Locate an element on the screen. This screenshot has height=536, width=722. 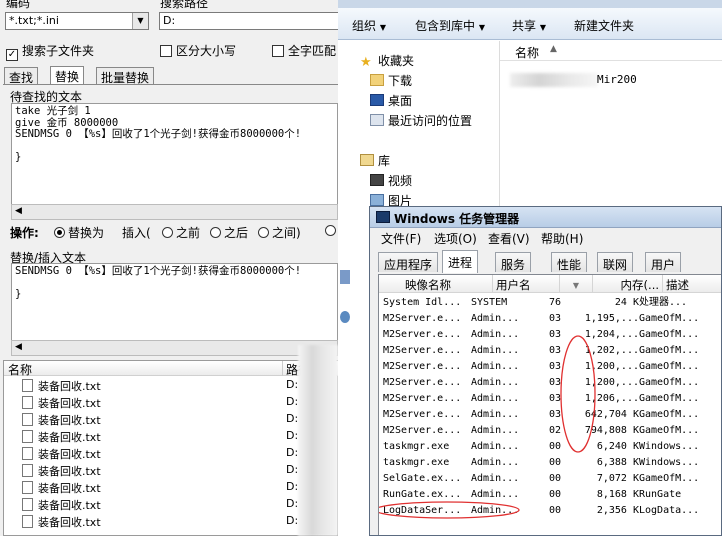
between-radio: 之间) is located at coordinates (279, 232).